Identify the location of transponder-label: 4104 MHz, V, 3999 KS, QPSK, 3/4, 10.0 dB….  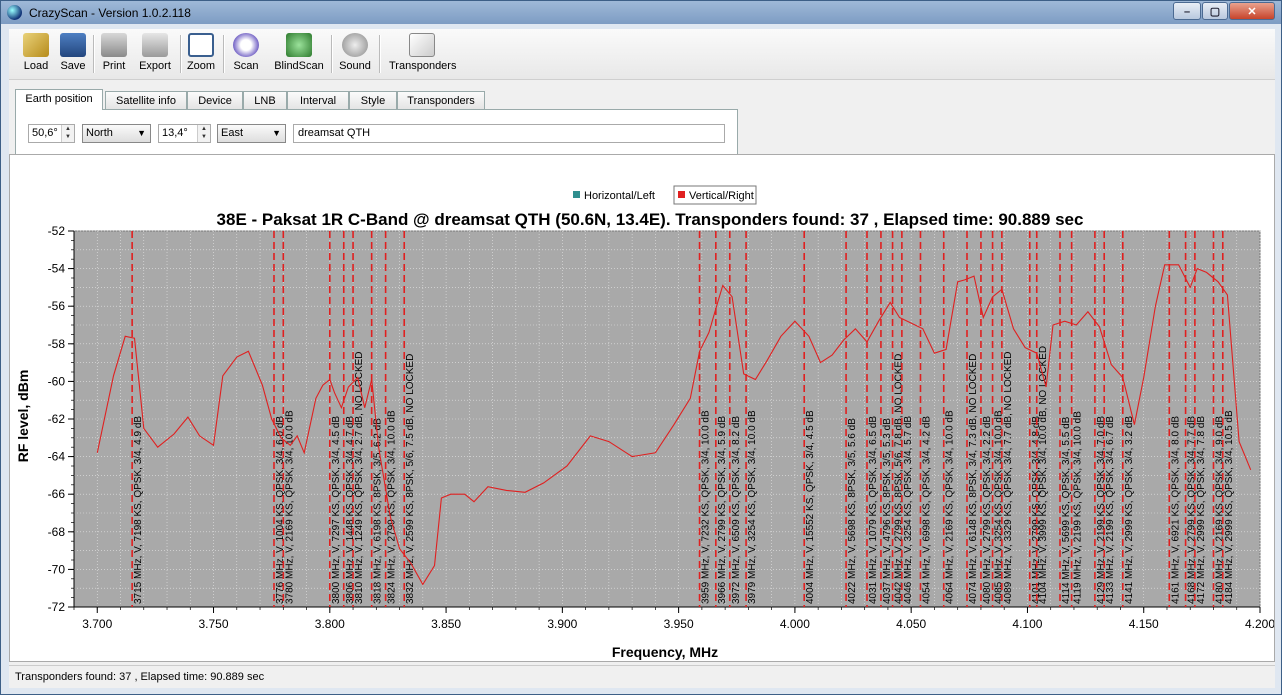
(1043, 475).